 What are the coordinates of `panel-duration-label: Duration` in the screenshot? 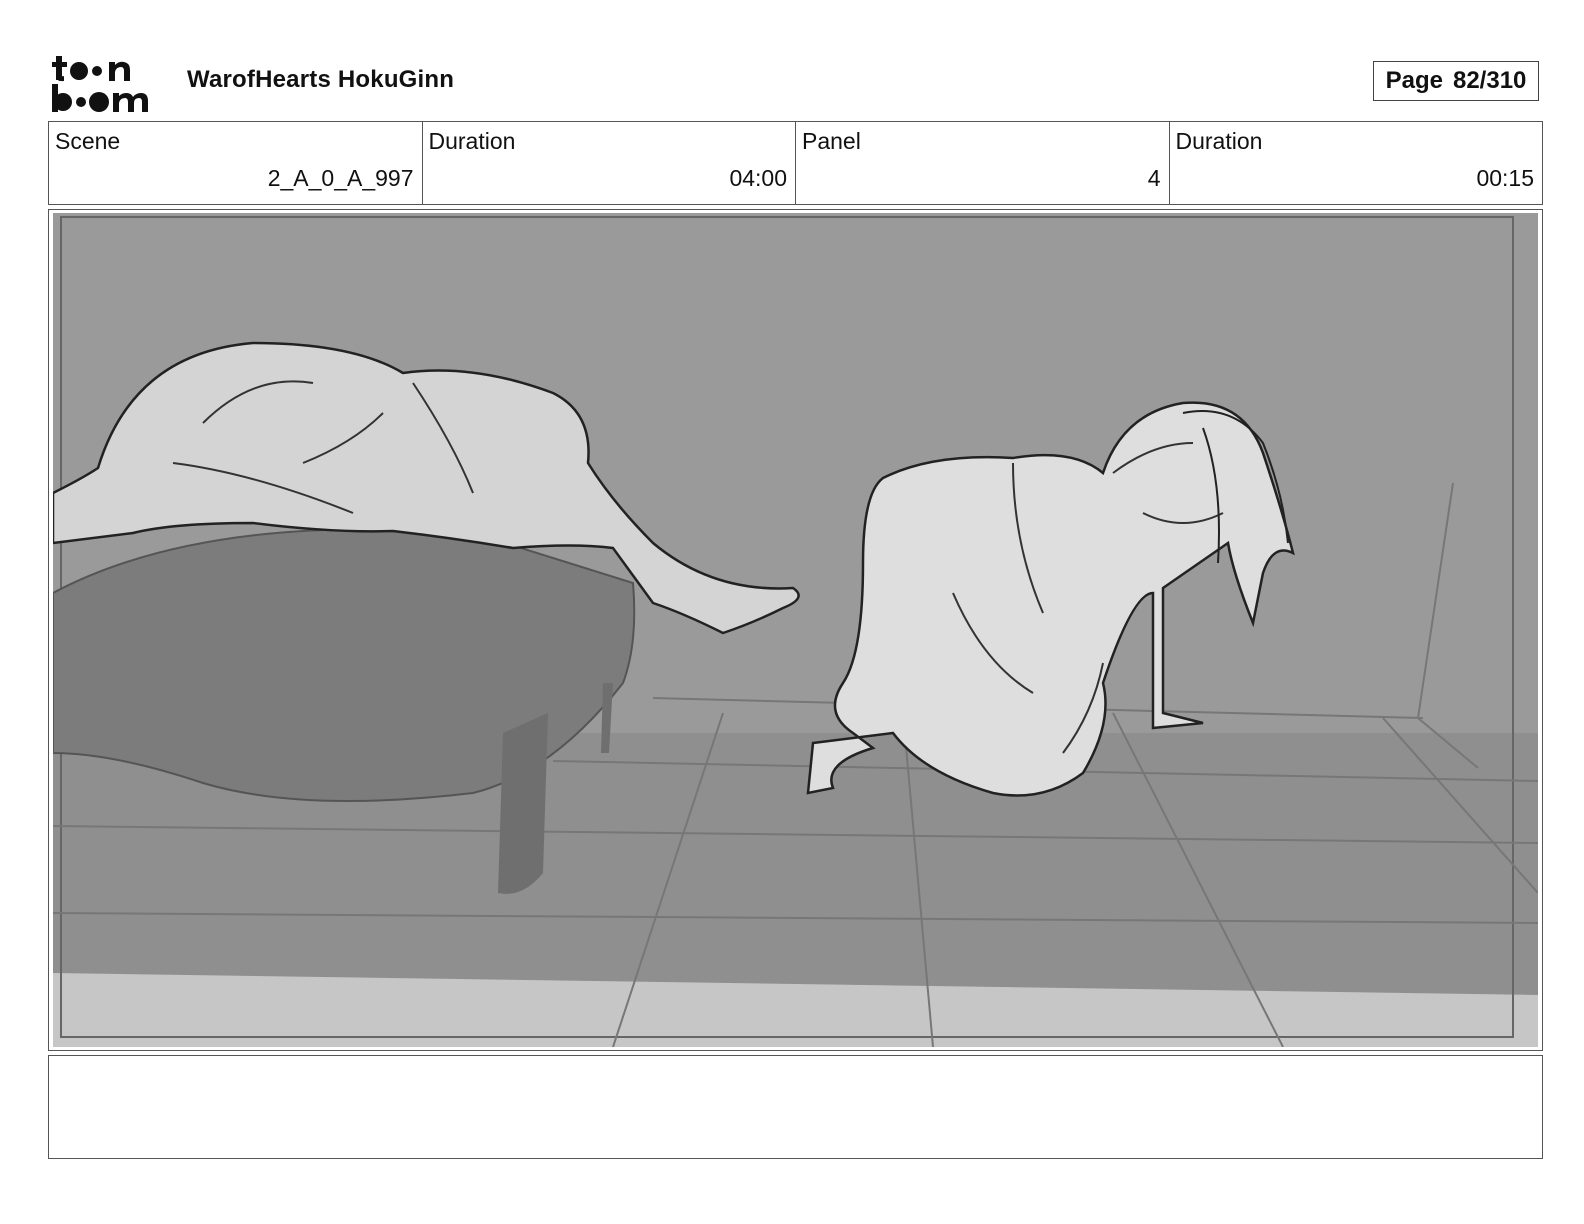 It's located at (1219, 141).